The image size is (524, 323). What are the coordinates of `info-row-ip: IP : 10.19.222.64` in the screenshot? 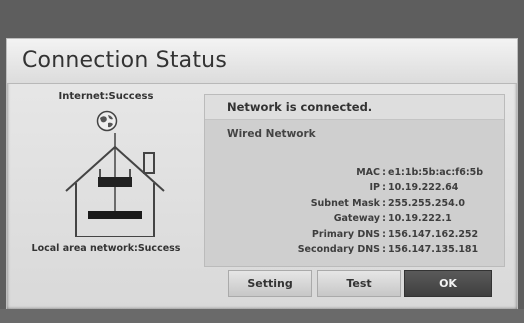 It's located at (350, 187).